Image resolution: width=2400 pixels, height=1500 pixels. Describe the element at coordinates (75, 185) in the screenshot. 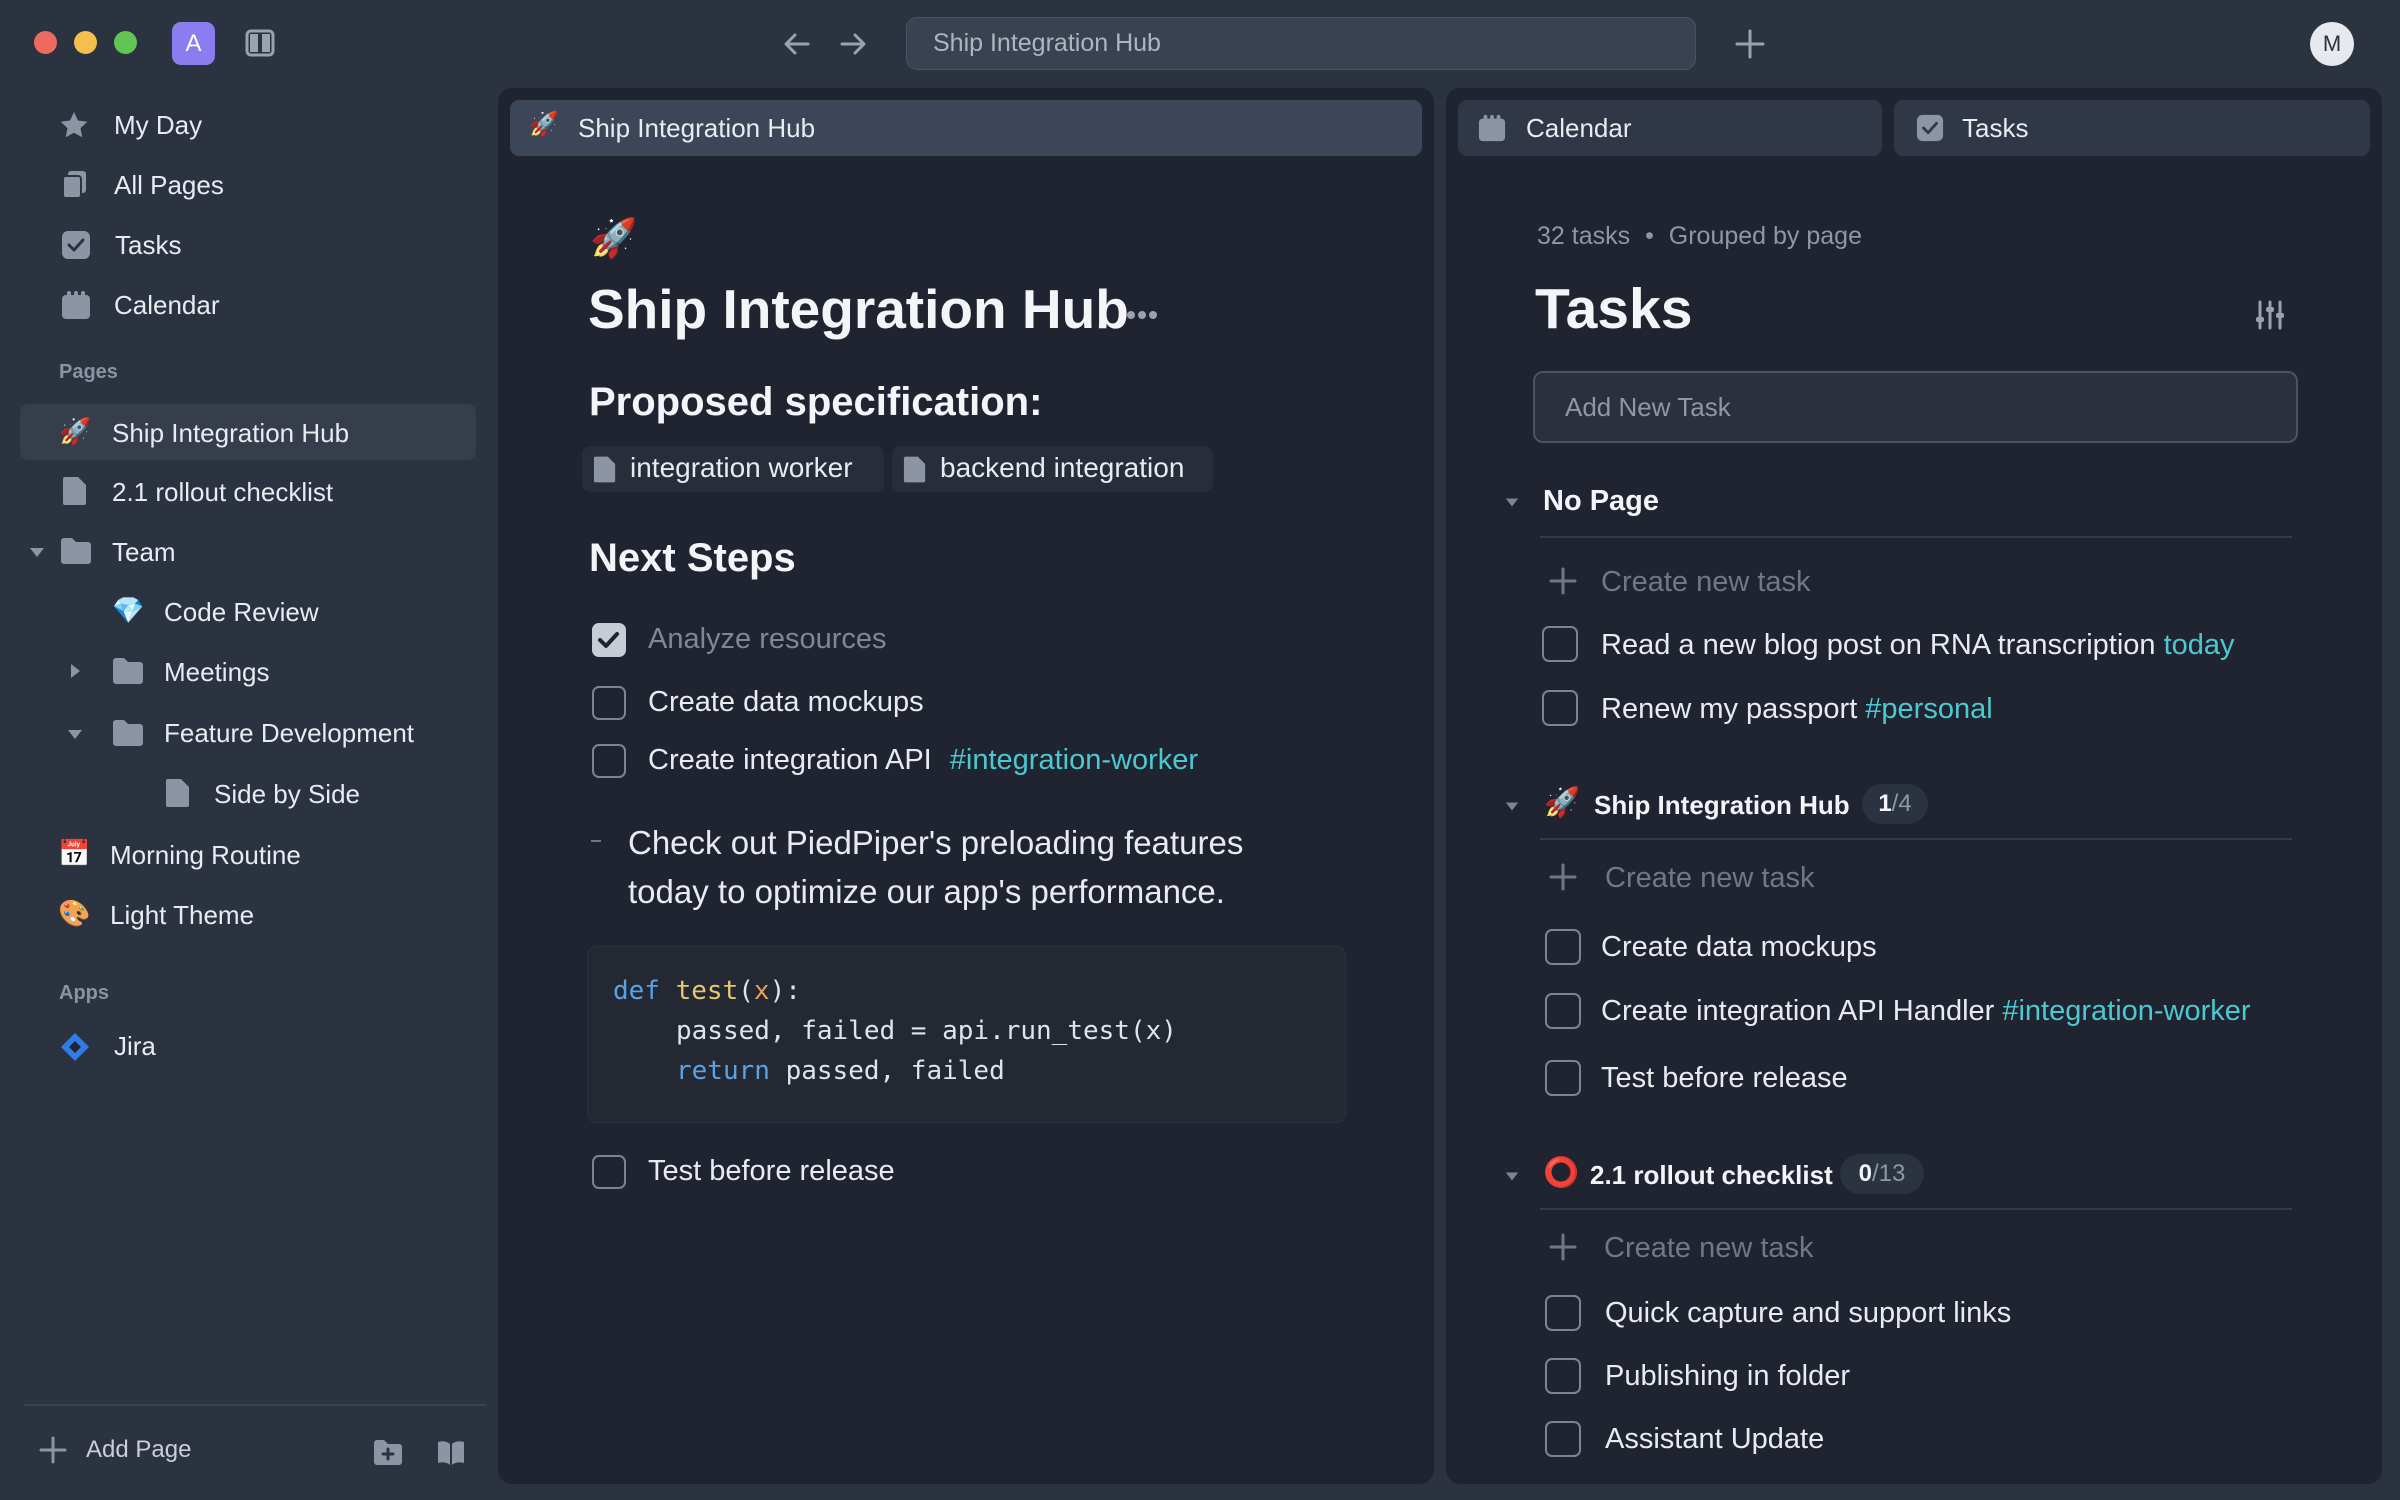

I see `pages-icon` at that location.